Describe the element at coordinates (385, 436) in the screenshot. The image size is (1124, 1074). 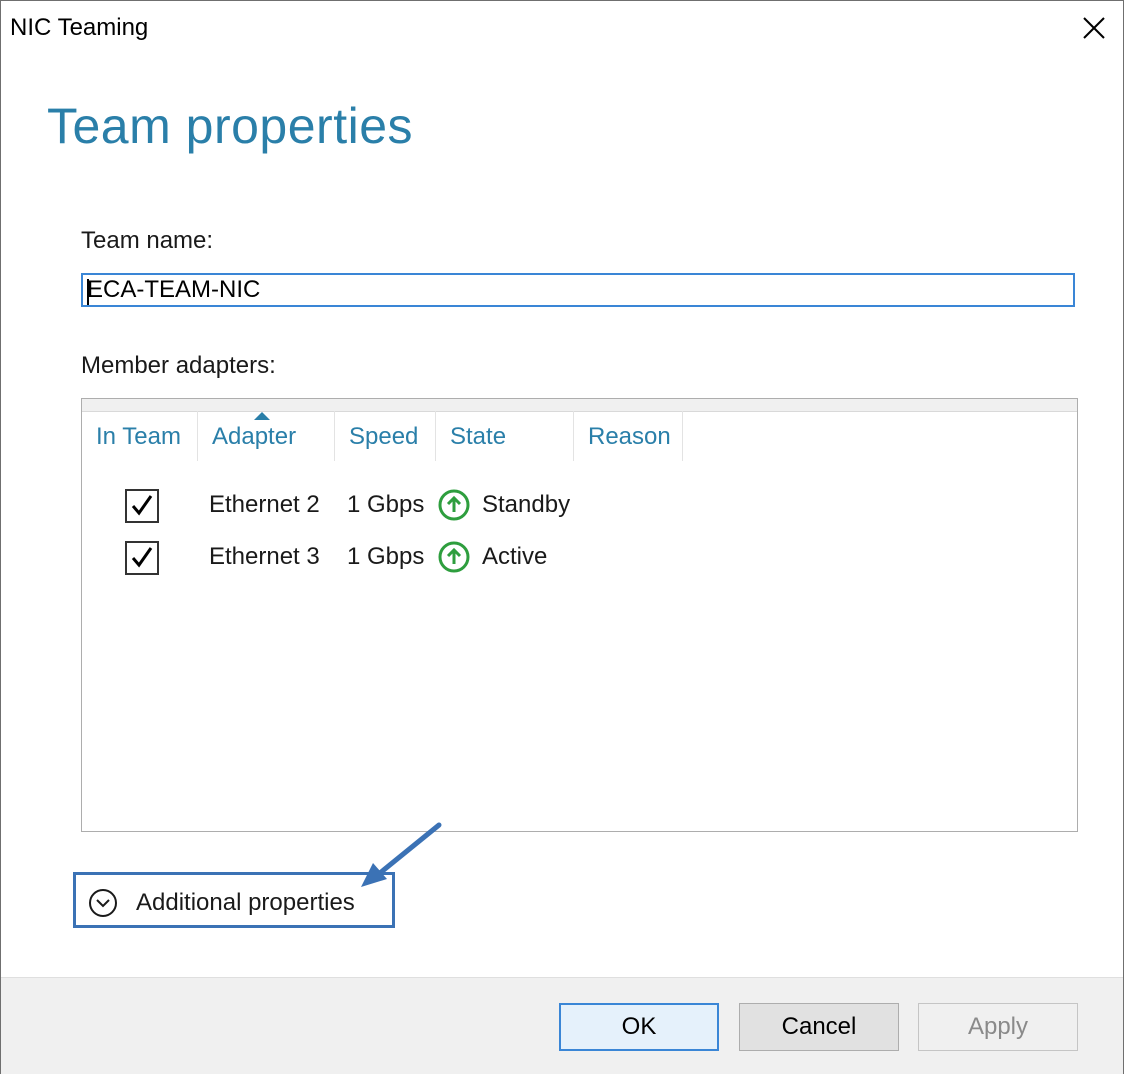
I see `column-header-speed: Speed` at that location.